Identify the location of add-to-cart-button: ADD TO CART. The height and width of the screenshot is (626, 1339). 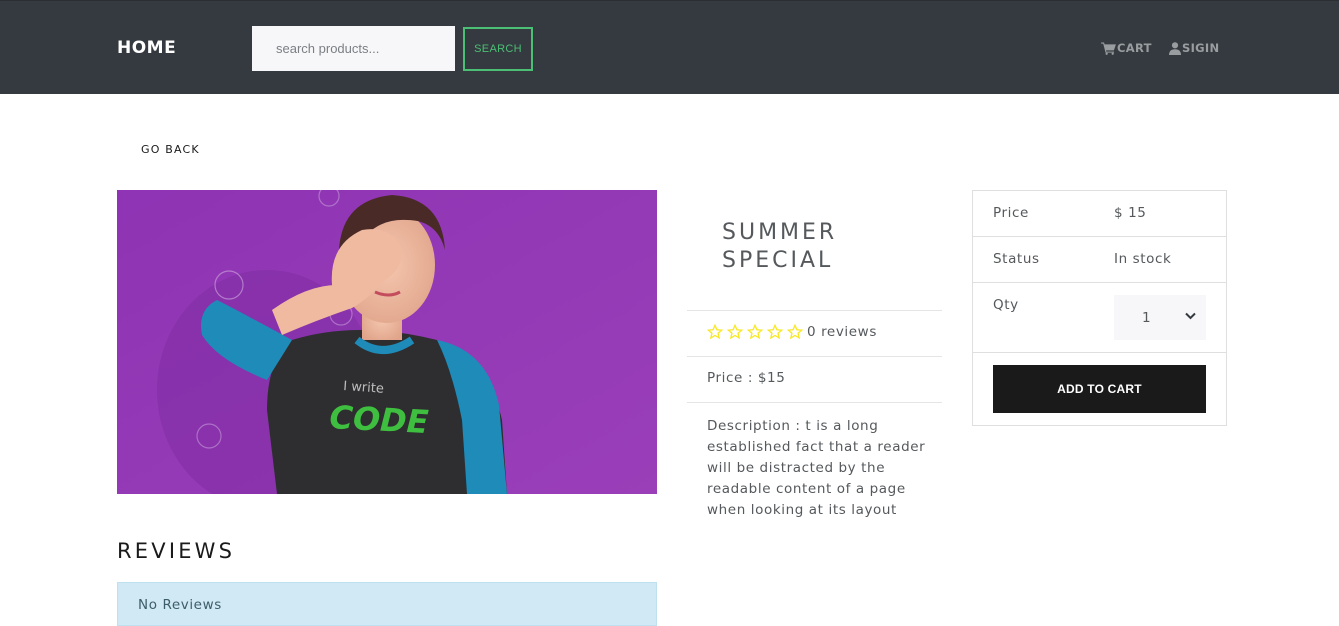
(1099, 389).